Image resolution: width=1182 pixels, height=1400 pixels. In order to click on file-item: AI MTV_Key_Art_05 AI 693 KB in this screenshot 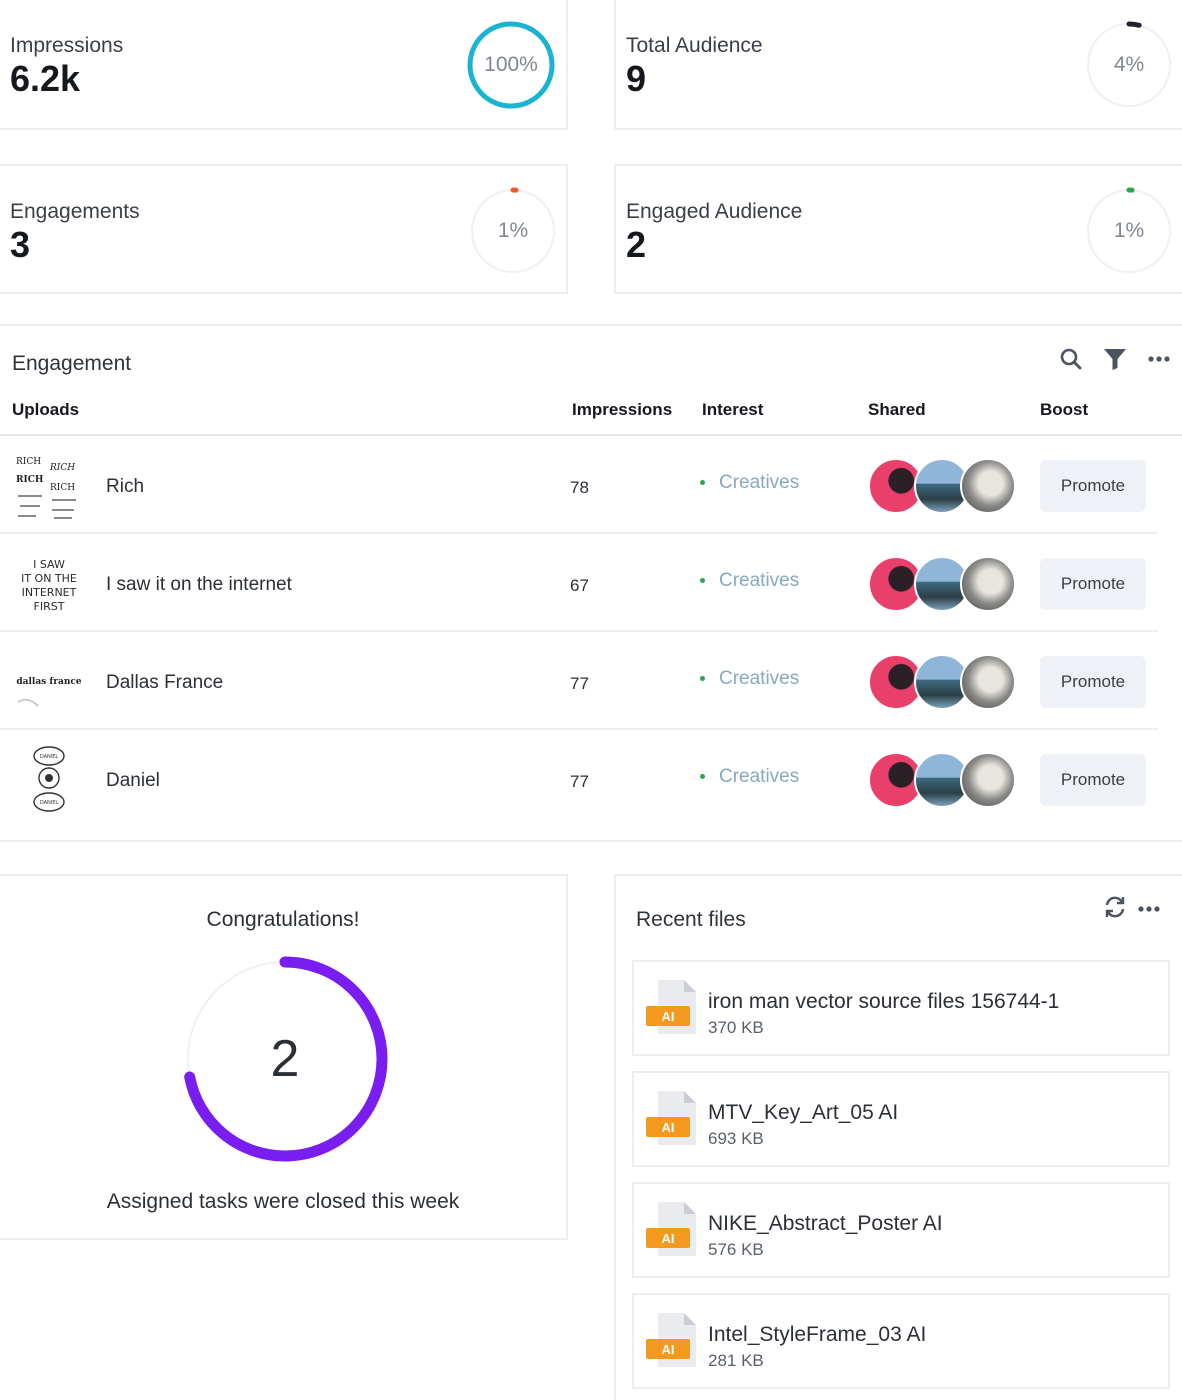, I will do `click(901, 1119)`.